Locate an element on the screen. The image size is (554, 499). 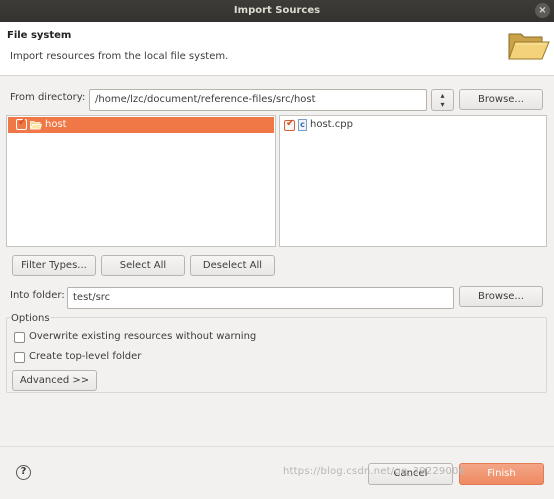
overwrite-checkbox is located at coordinates (19, 337).